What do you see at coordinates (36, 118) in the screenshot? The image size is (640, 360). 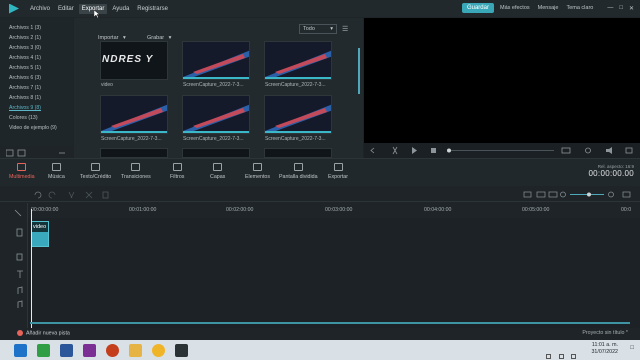 I see `folder-item: Colores (13)` at bounding box center [36, 118].